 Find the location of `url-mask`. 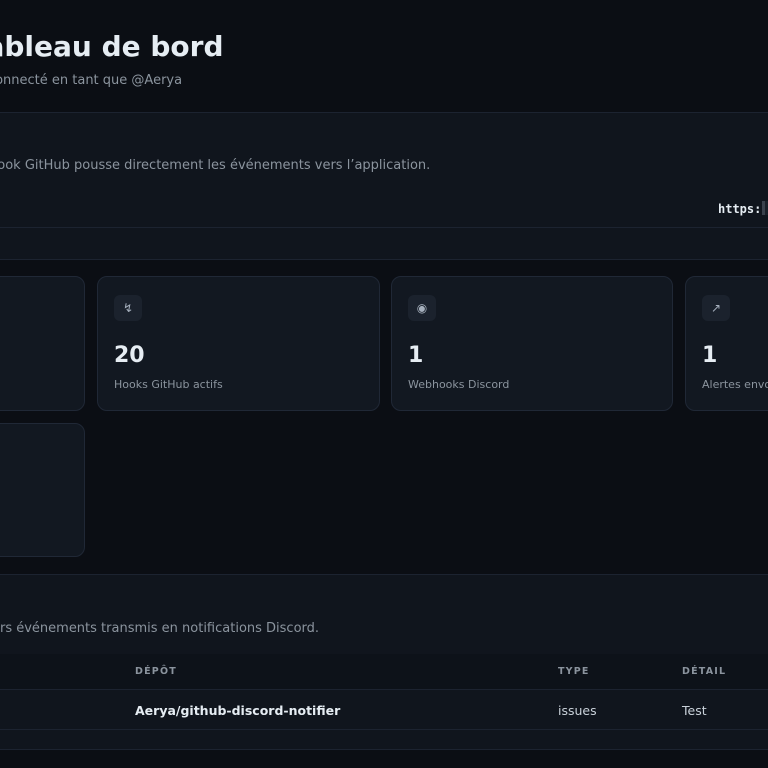

url-mask is located at coordinates (765, 208).